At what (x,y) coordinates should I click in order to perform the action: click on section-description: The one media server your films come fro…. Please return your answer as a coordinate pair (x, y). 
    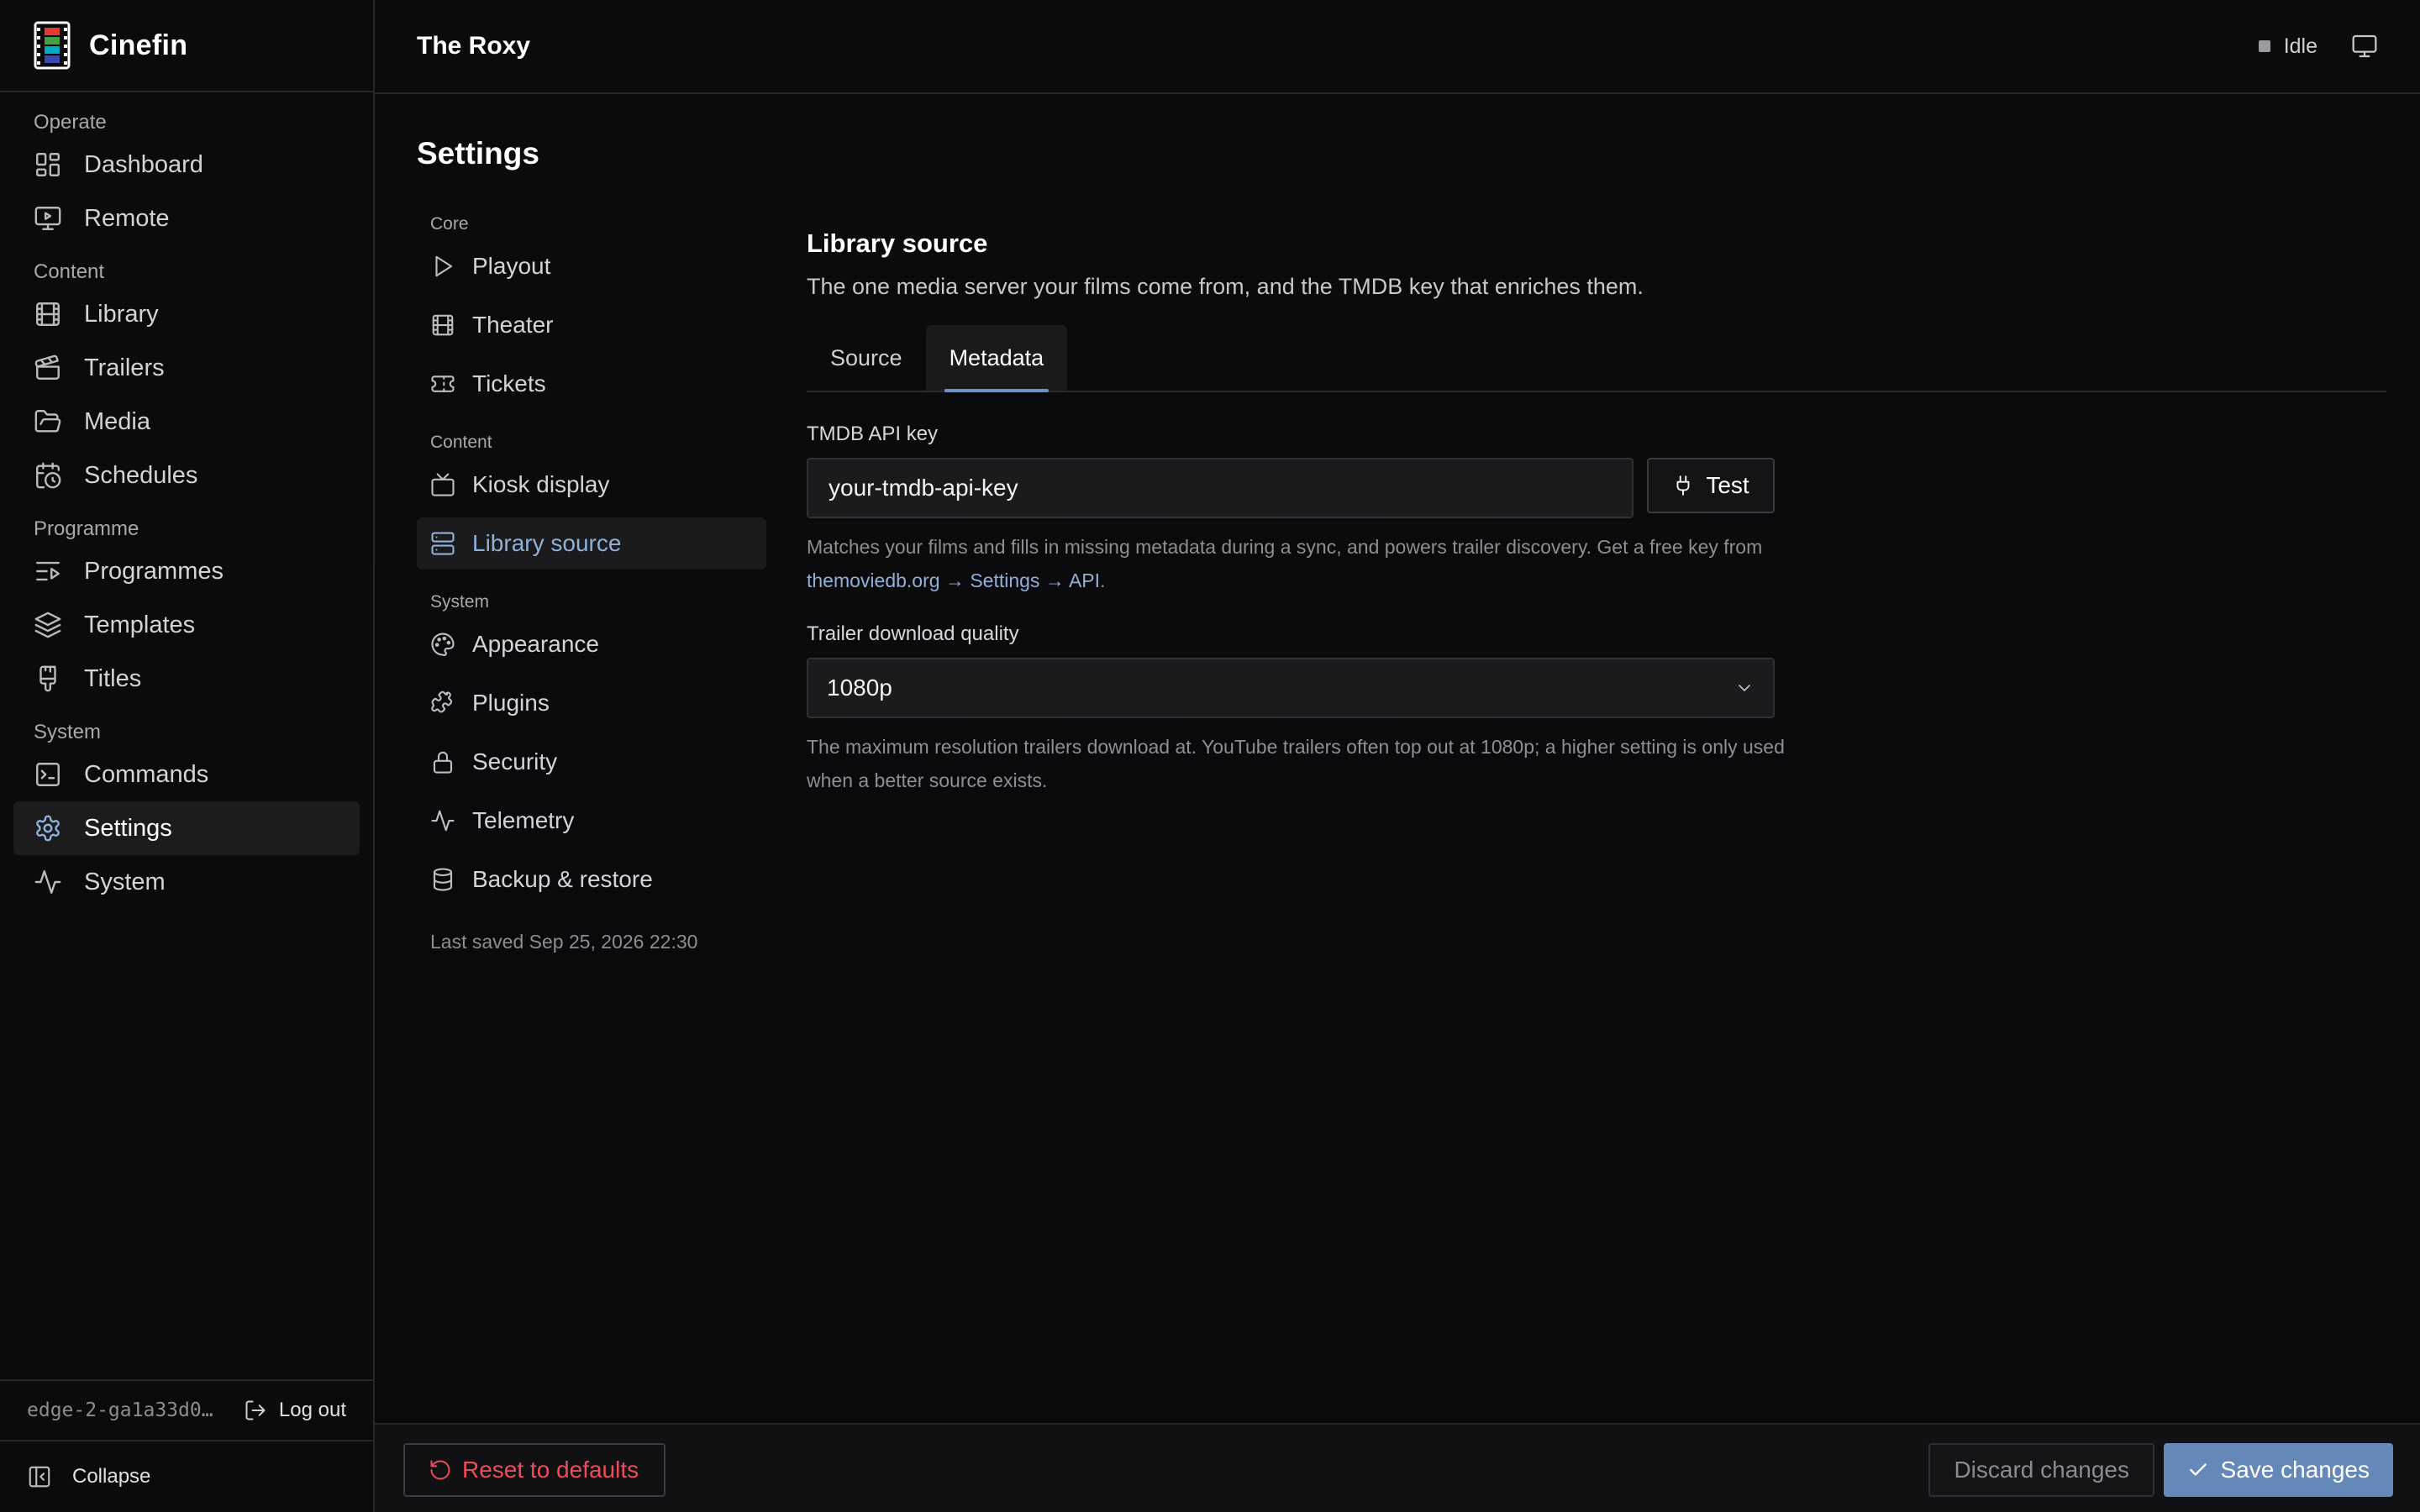
    Looking at the image, I should click on (1225, 286).